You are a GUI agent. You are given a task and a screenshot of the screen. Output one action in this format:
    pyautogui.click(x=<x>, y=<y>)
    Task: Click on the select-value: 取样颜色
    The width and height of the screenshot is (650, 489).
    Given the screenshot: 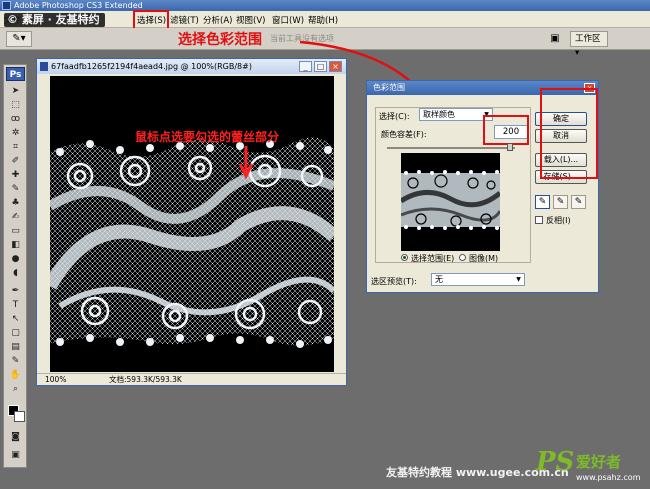 What is the action you would take?
    pyautogui.click(x=439, y=114)
    